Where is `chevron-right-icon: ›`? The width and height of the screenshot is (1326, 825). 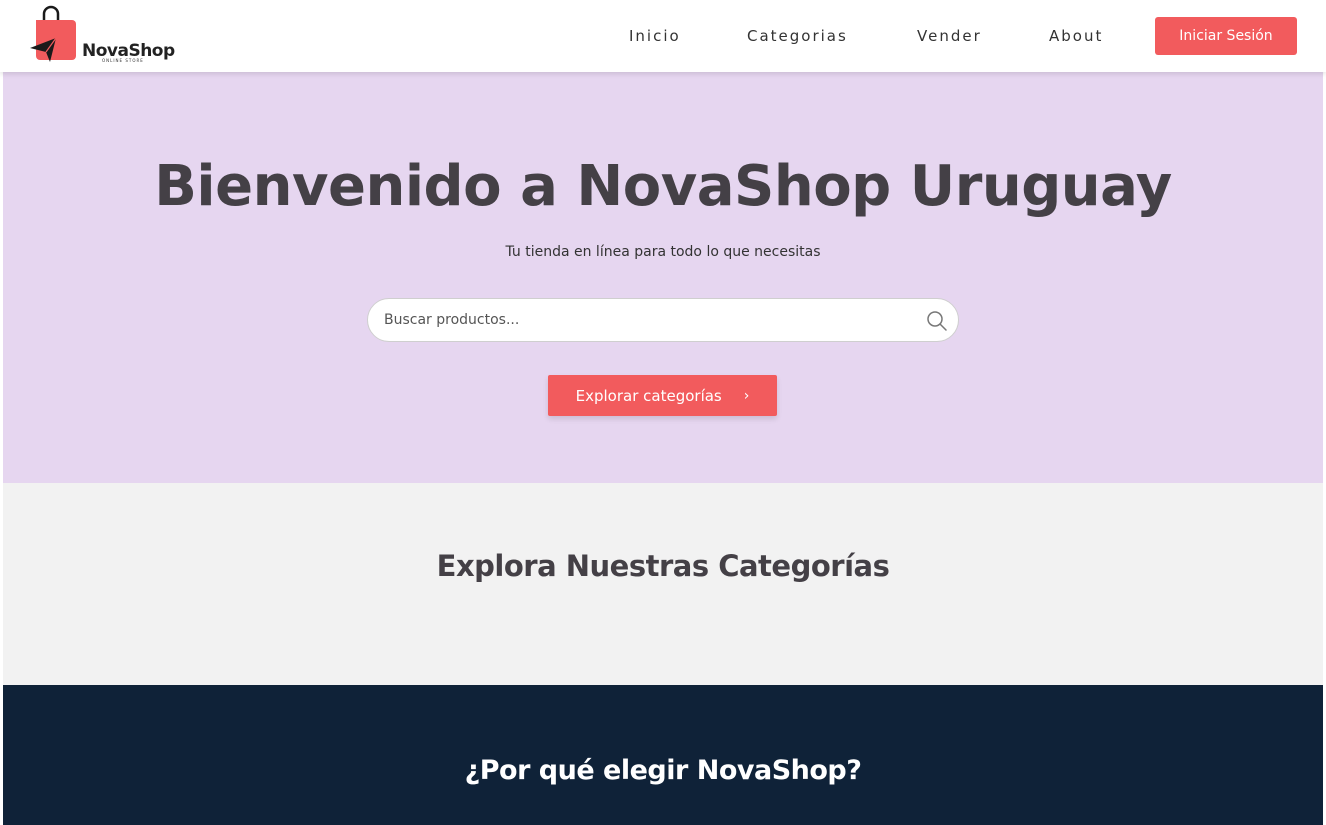 chevron-right-icon: › is located at coordinates (746, 395).